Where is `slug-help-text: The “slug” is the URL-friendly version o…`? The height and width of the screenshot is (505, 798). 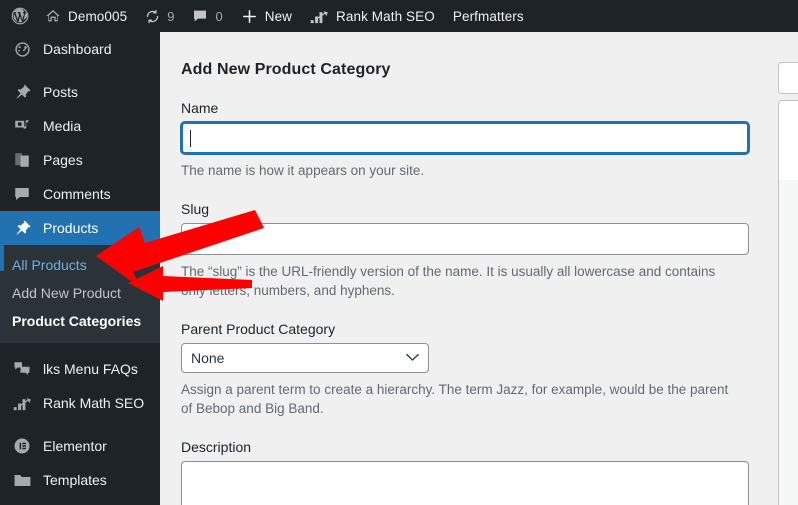 slug-help-text: The “slug” is the URL-friendly version o… is located at coordinates (448, 281).